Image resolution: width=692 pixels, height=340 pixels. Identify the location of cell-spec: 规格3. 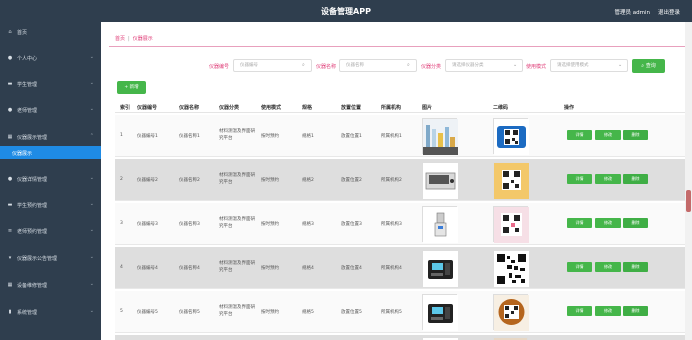
(308, 224).